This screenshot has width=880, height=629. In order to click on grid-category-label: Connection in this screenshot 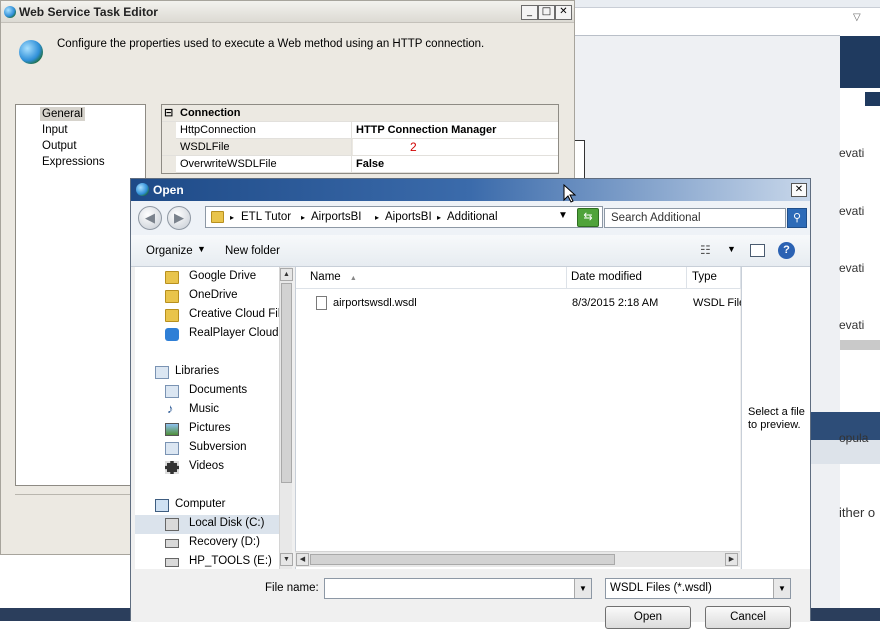, I will do `click(210, 113)`.